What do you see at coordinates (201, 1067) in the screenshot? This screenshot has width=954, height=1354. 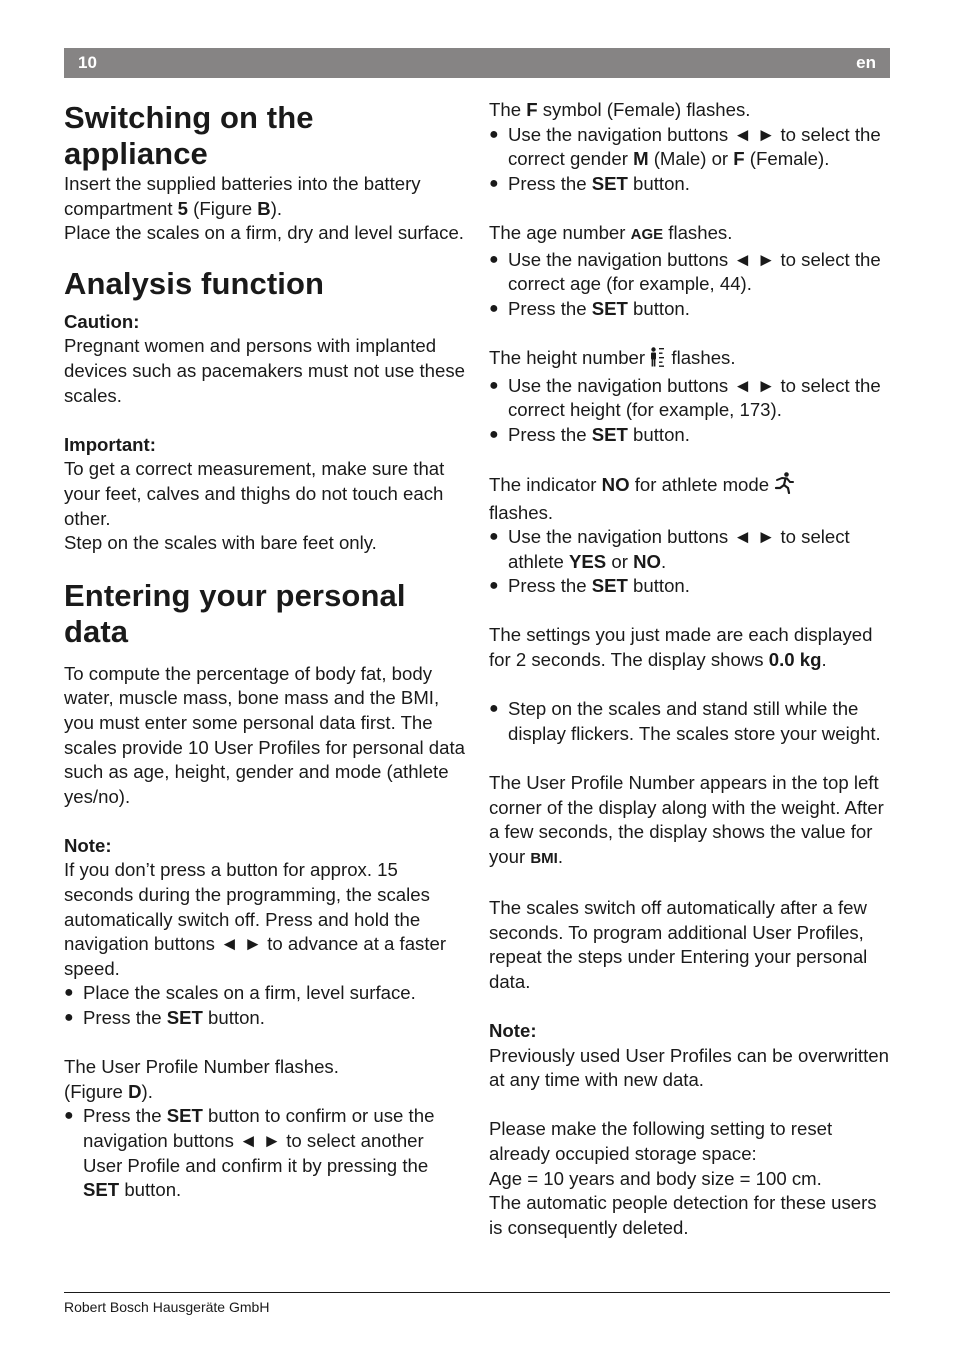 I see `profile-flashes-text: The User Profile Number flashes.` at bounding box center [201, 1067].